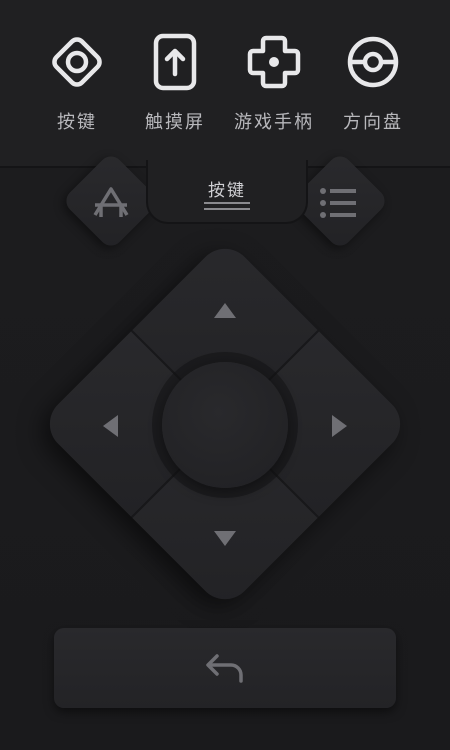  I want to click on active-tab-label: 按键, so click(227, 191).